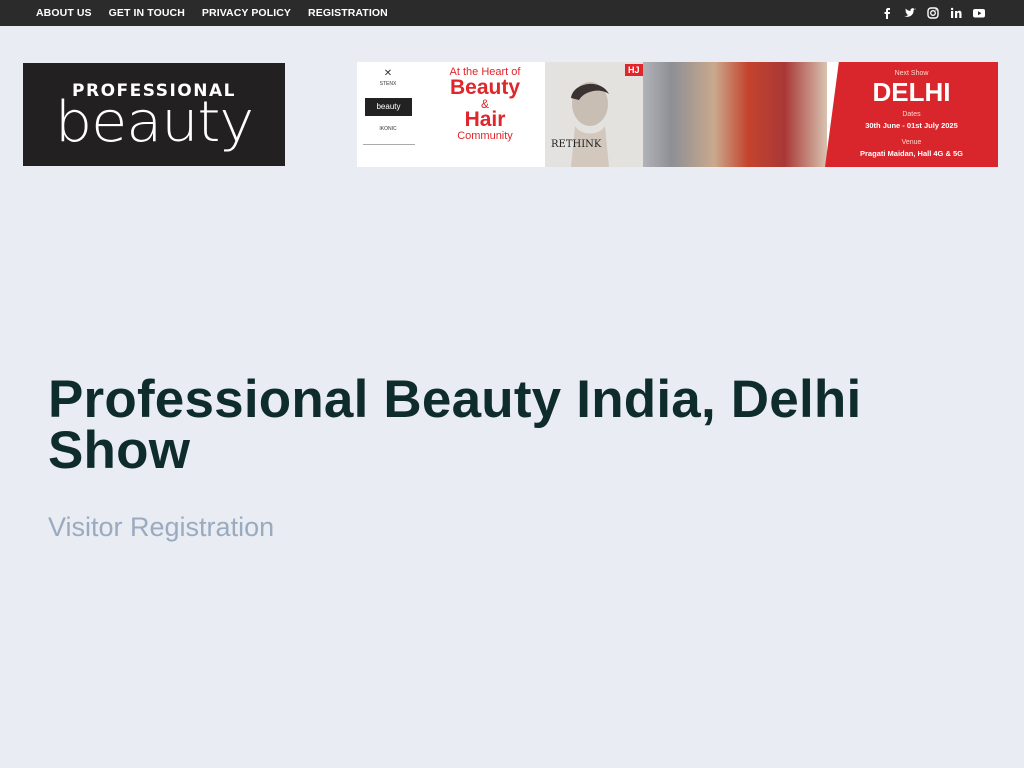  I want to click on banner-sponsor-logos: ✕ STENX beauty IKONIC, so click(388, 114).